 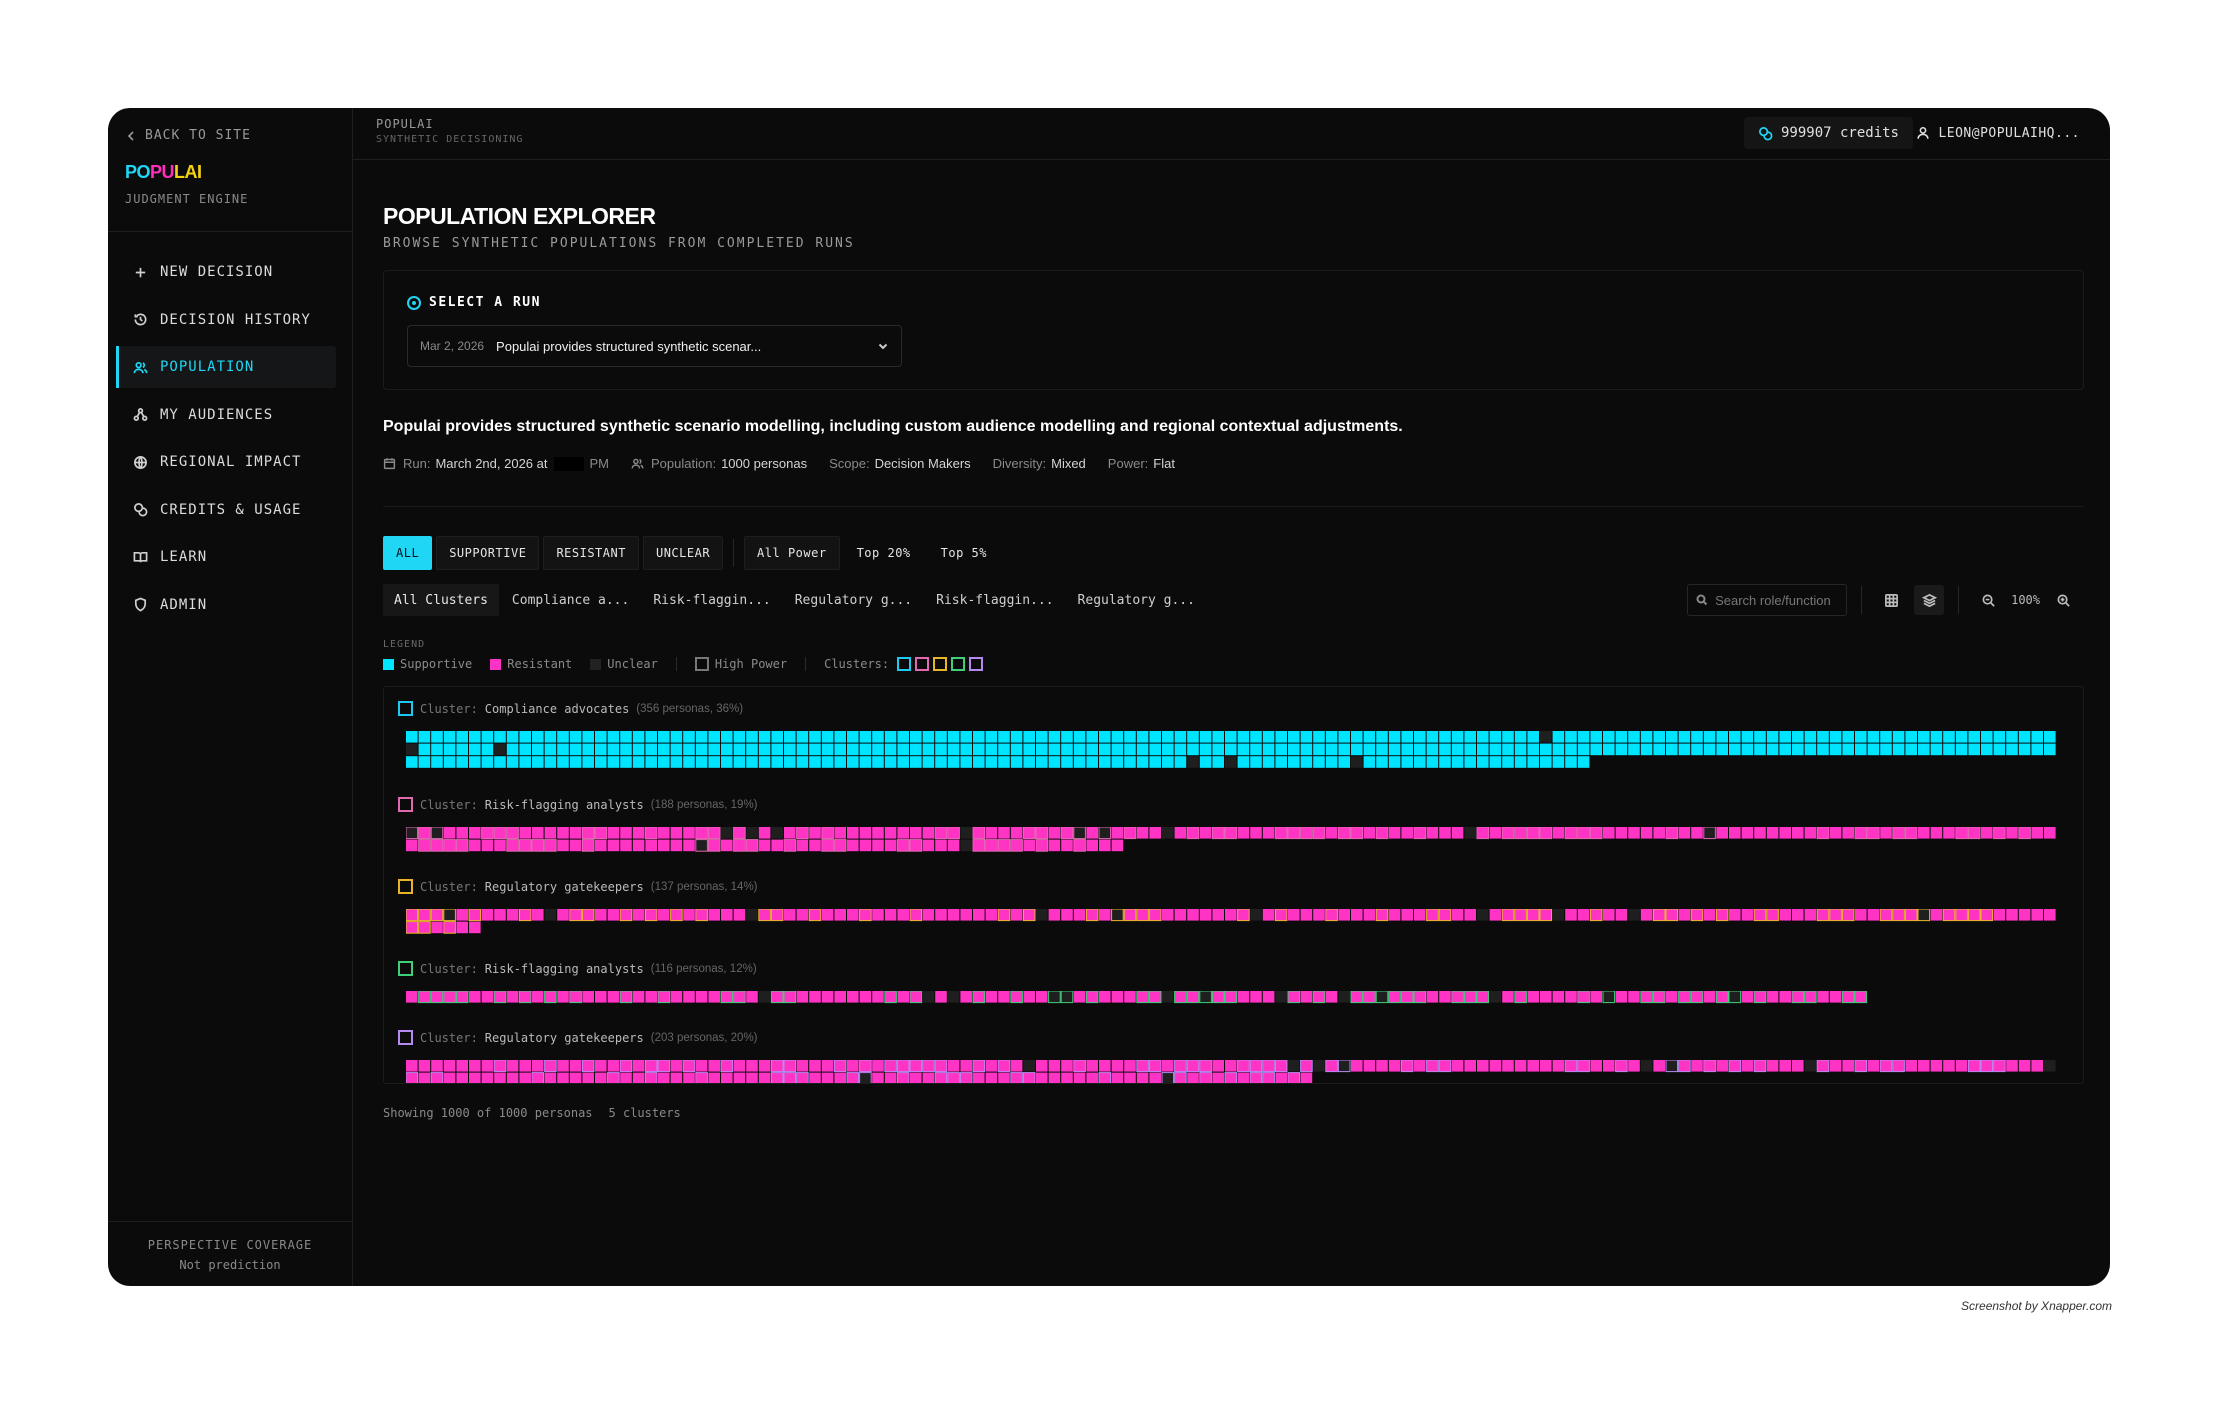 I want to click on brand-logo: POPULAI, so click(x=163, y=172).